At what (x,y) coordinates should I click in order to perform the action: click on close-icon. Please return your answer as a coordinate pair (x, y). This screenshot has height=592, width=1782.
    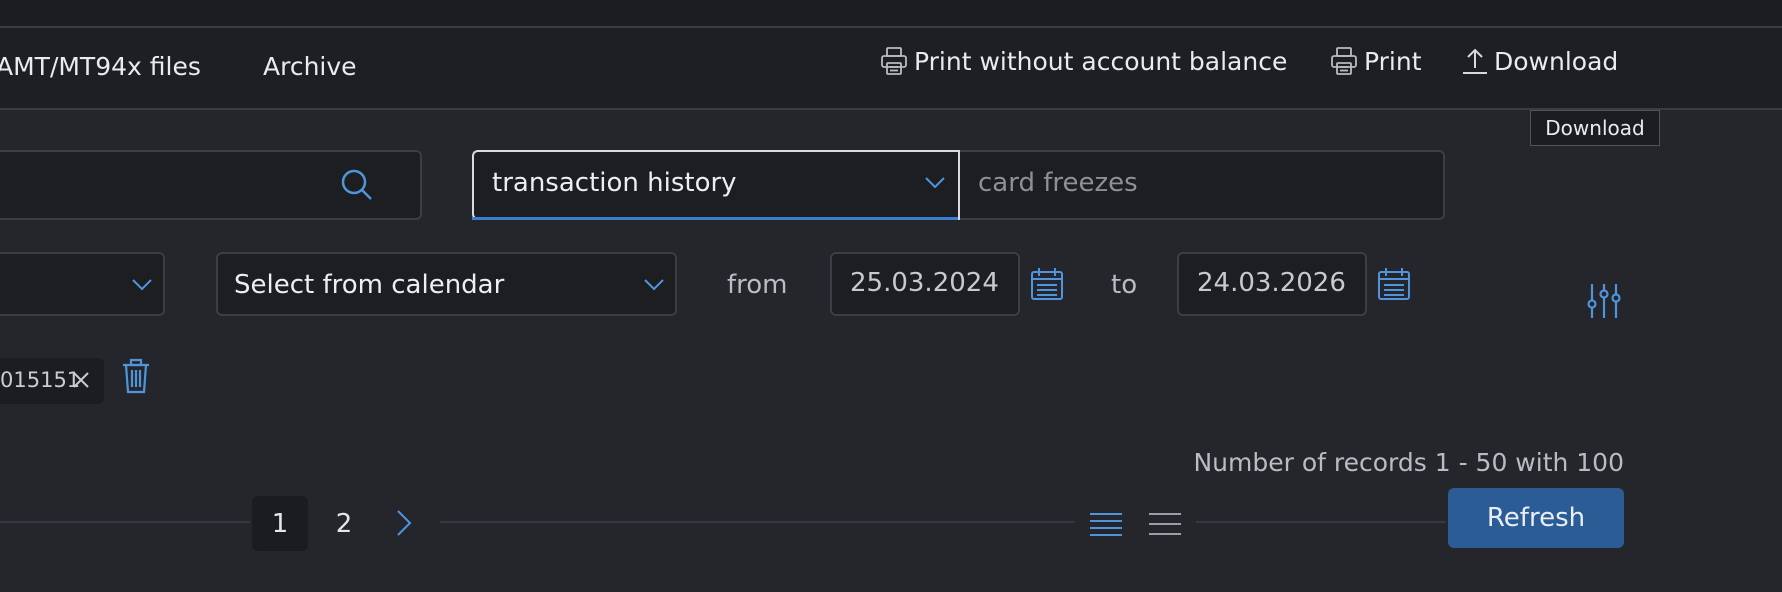
    Looking at the image, I should click on (81, 382).